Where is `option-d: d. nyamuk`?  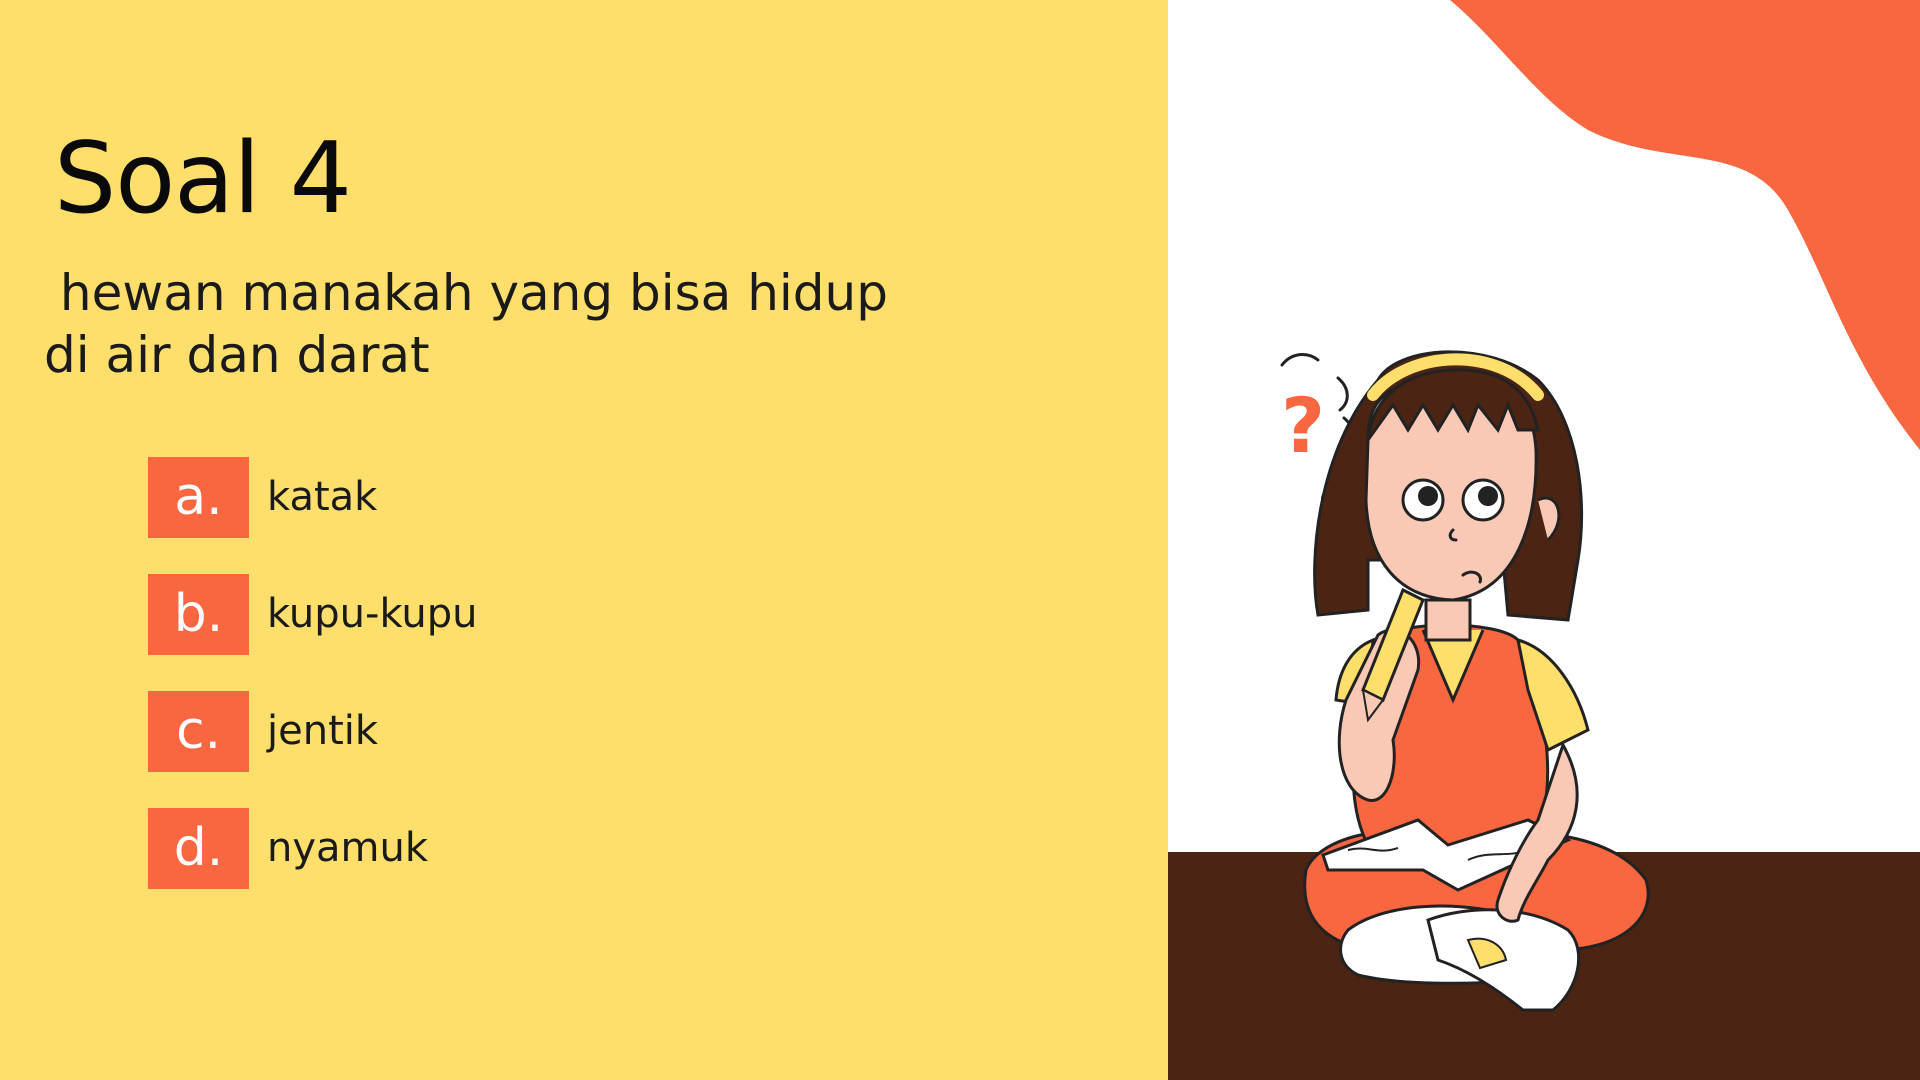 option-d: d. nyamuk is located at coordinates (313, 848).